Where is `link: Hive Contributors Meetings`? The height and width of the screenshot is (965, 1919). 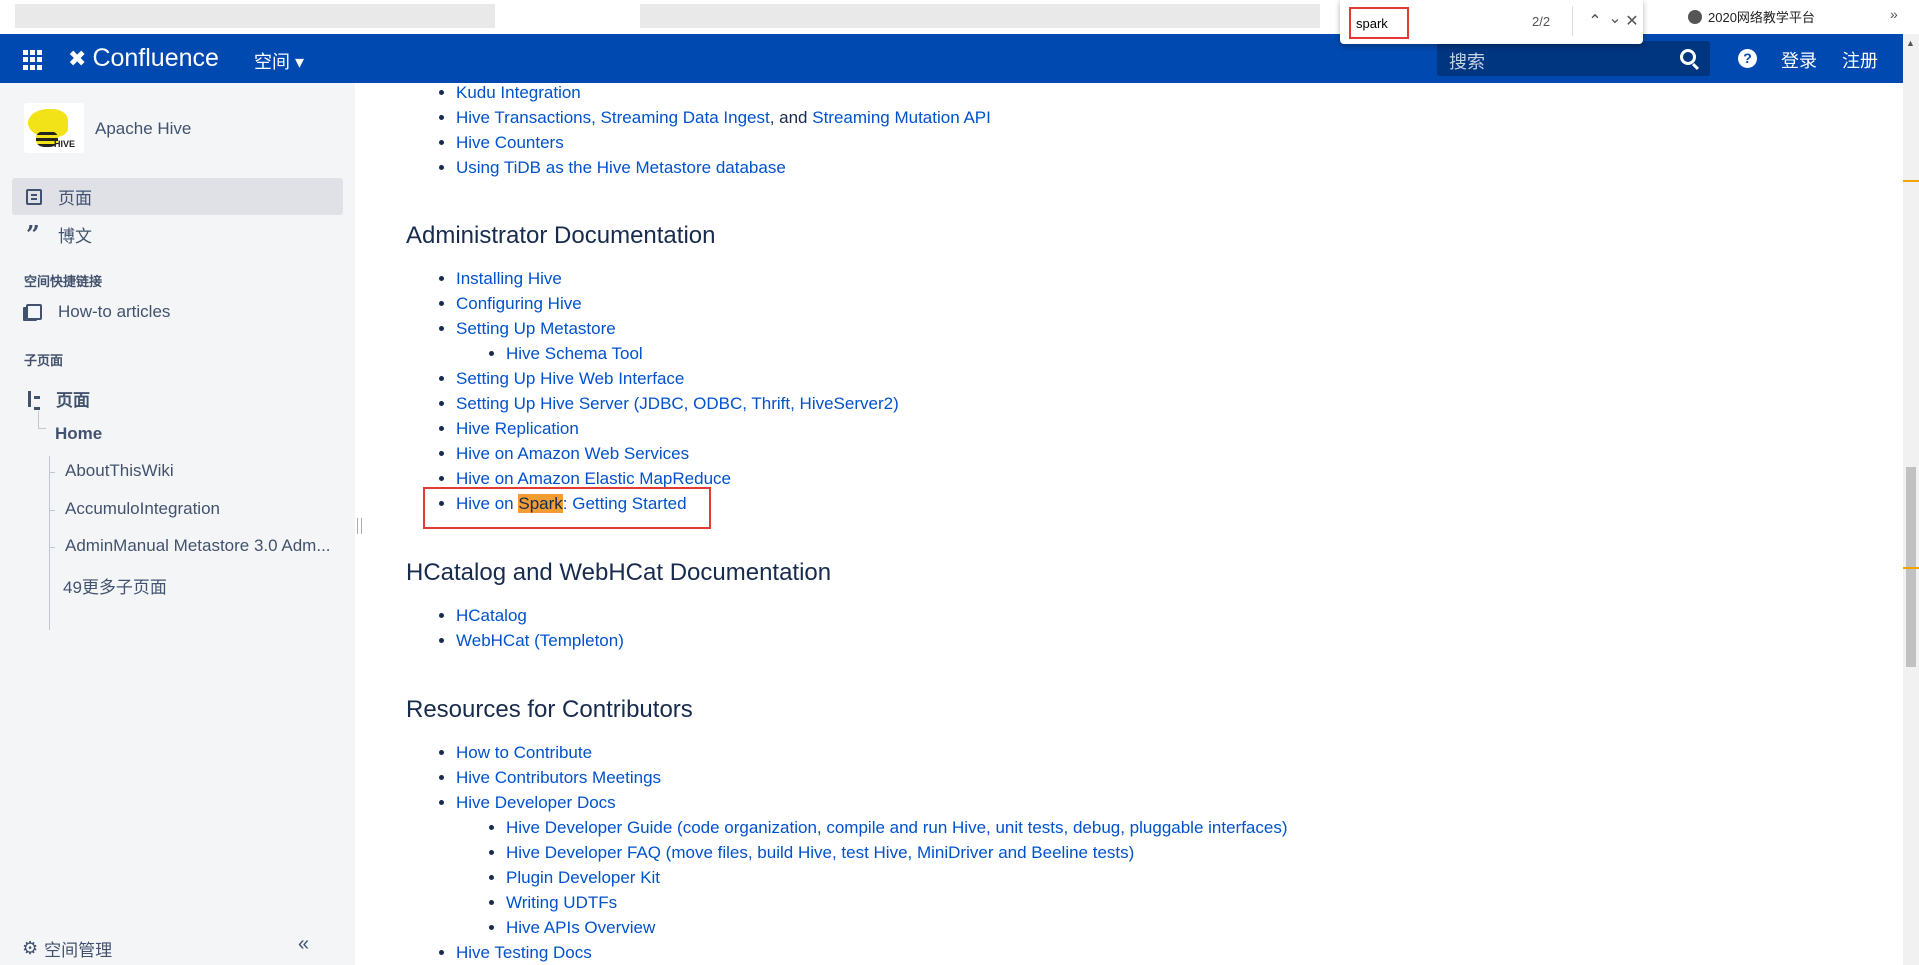
link: Hive Contributors Meetings is located at coordinates (558, 777).